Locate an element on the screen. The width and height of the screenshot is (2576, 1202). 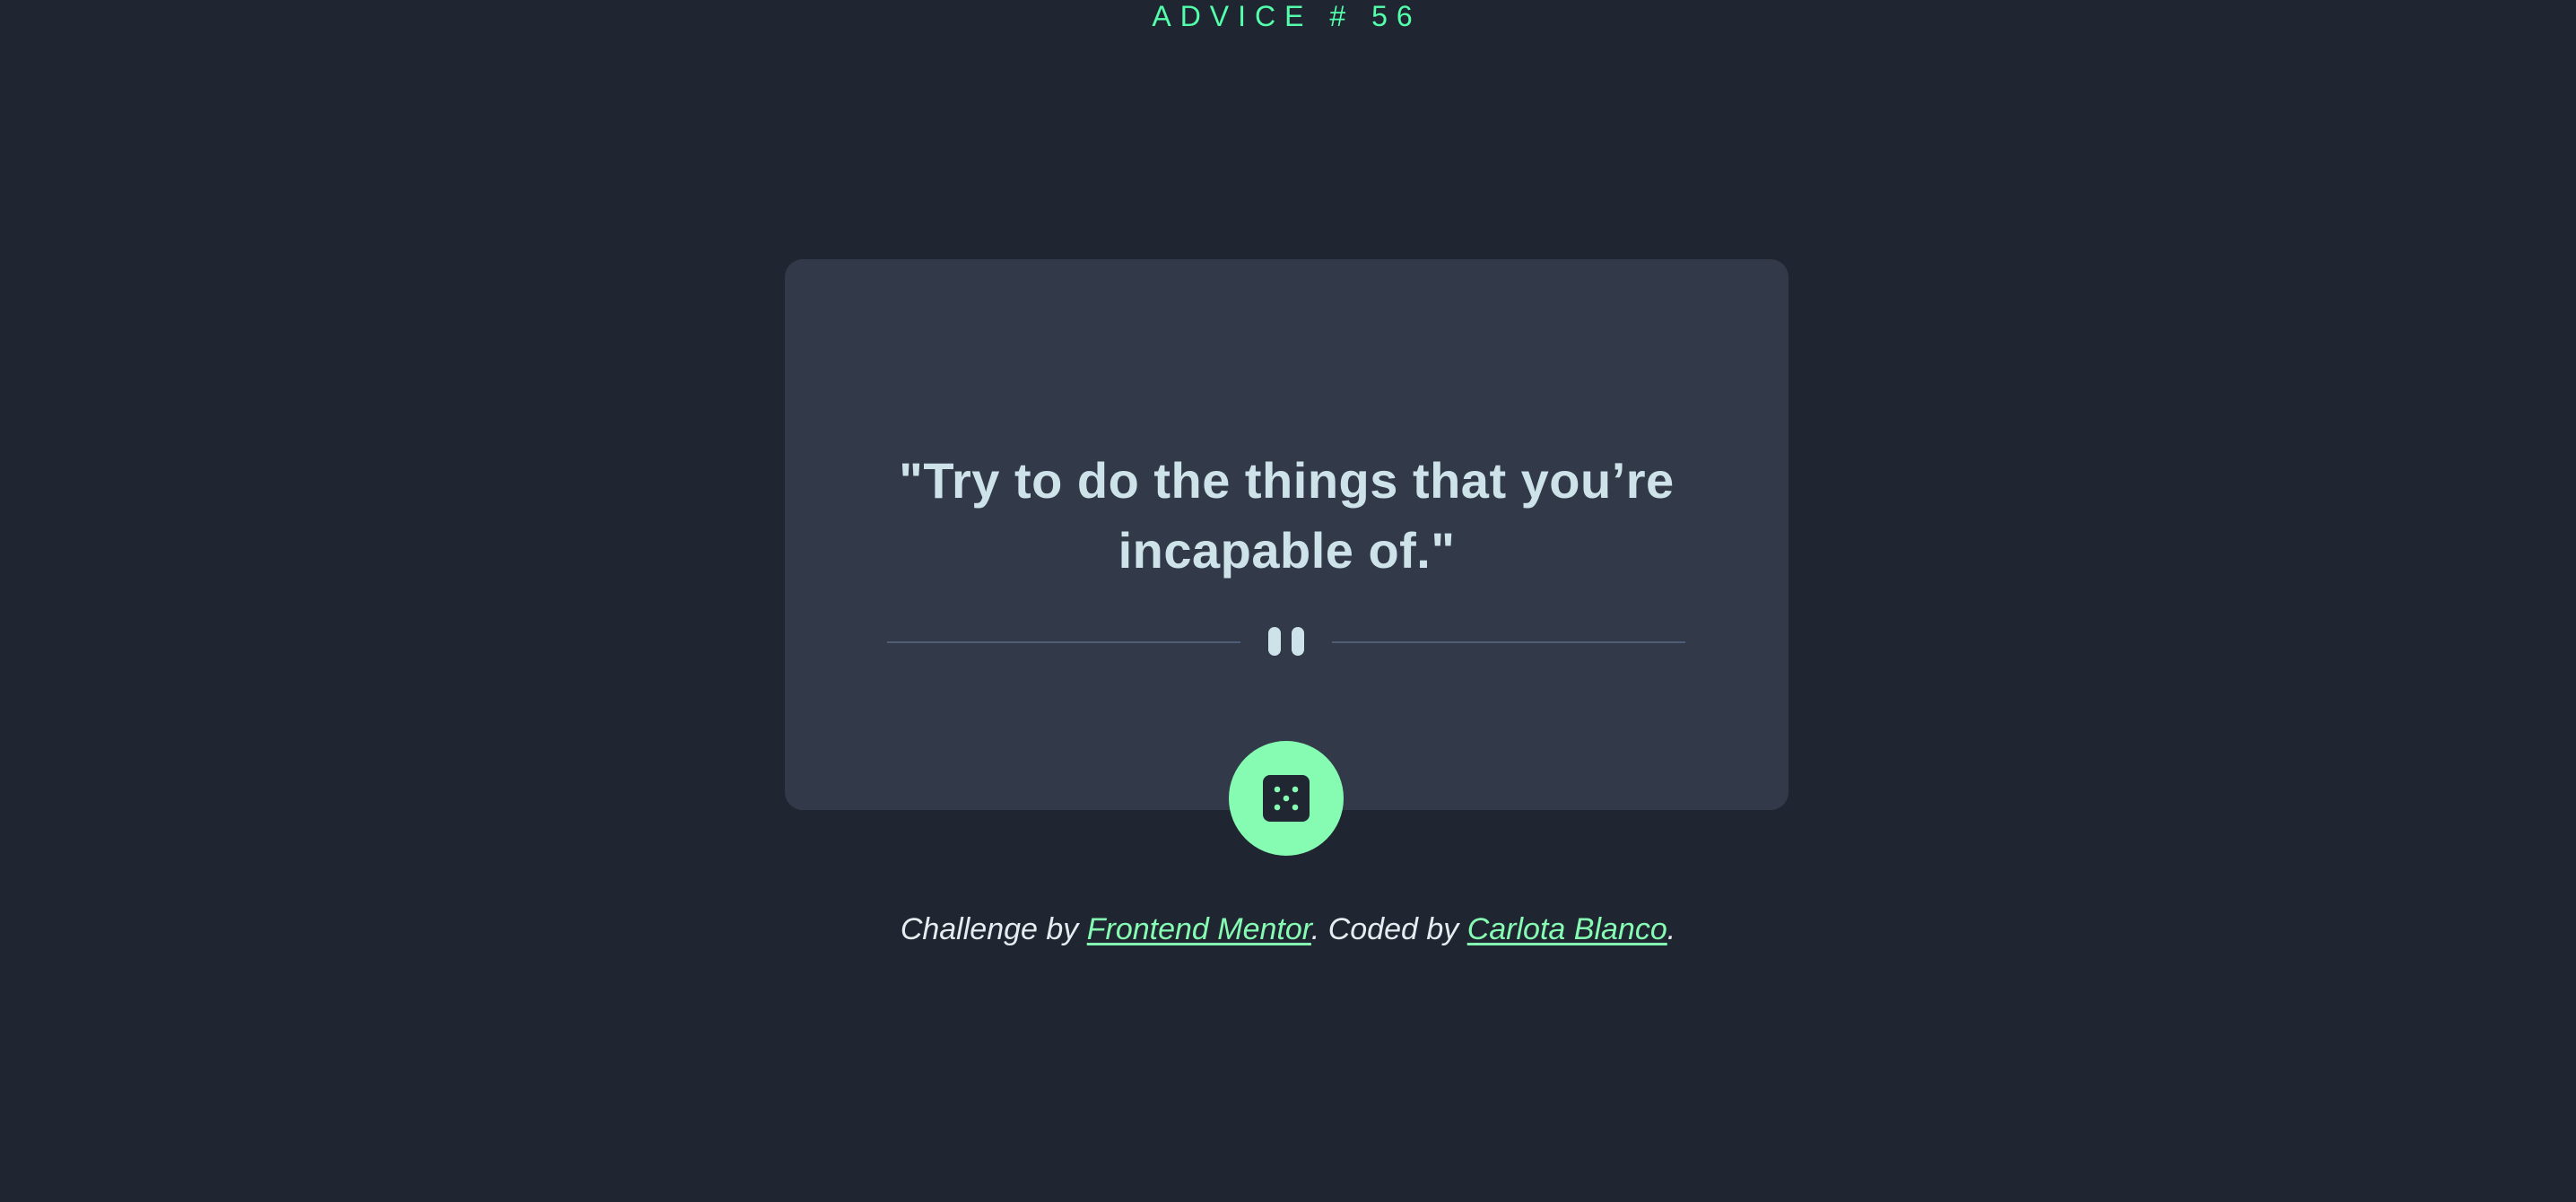
divider is located at coordinates (1286, 641).